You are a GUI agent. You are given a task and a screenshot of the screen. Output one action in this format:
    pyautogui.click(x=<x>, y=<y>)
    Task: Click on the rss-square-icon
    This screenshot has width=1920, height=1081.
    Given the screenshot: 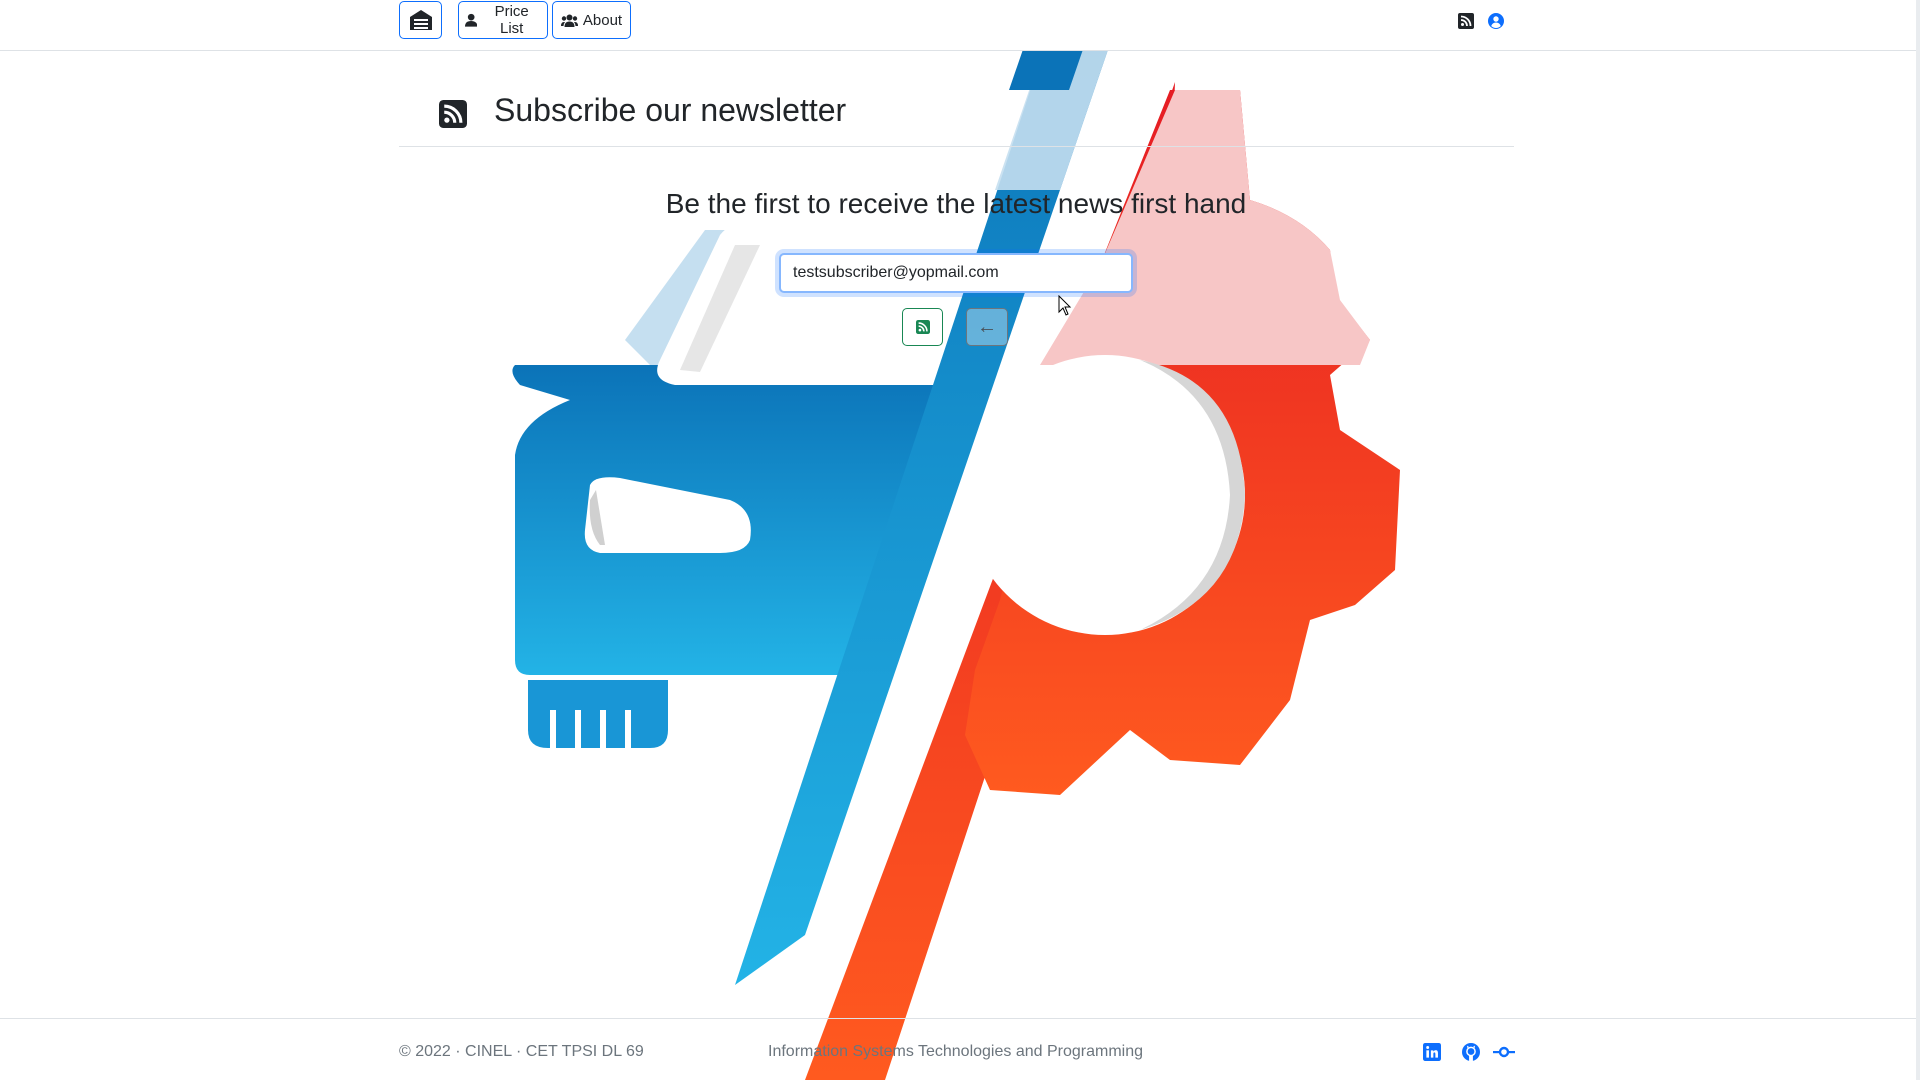 What is the action you would take?
    pyautogui.click(x=453, y=114)
    